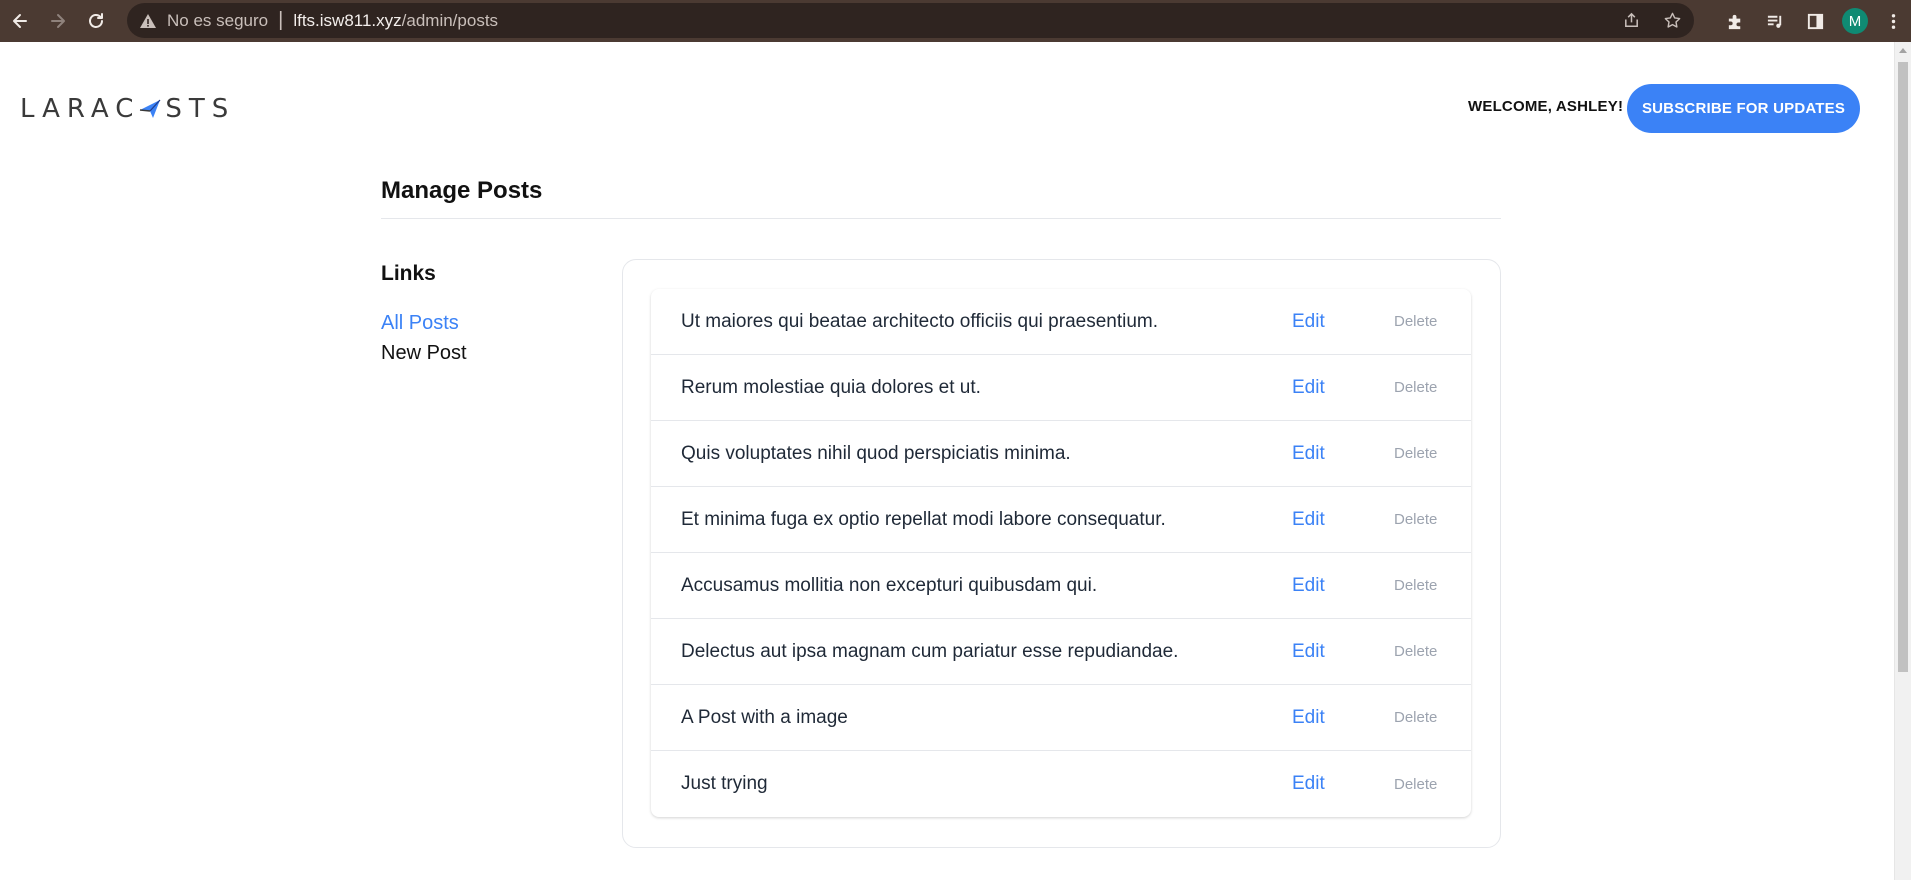 The image size is (1911, 880). I want to click on playlist-icon, so click(1774, 21).